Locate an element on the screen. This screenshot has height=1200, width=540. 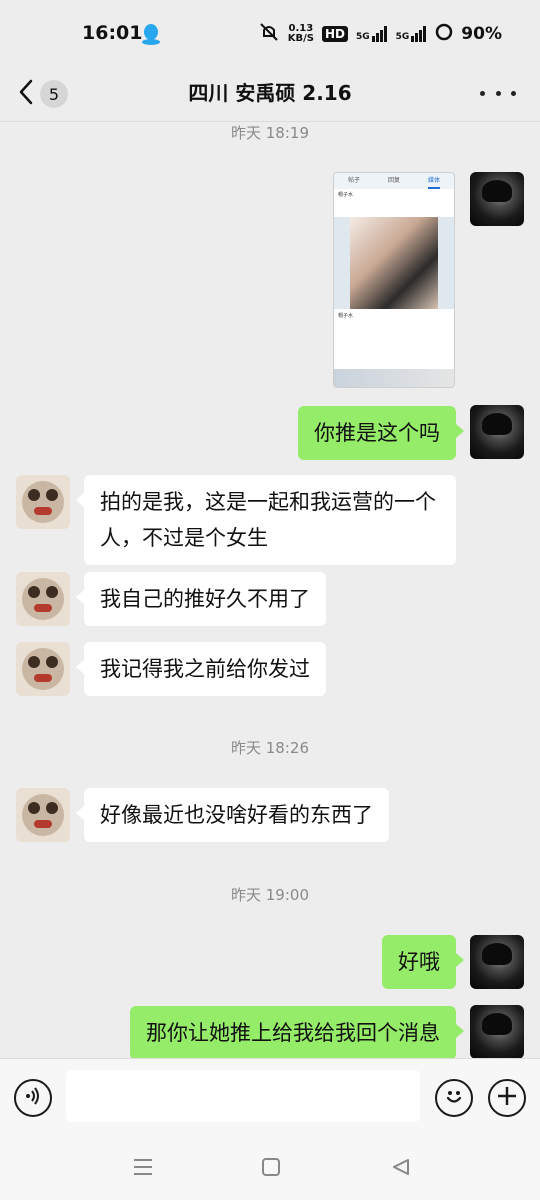
add-icon is located at coordinates (507, 1098).